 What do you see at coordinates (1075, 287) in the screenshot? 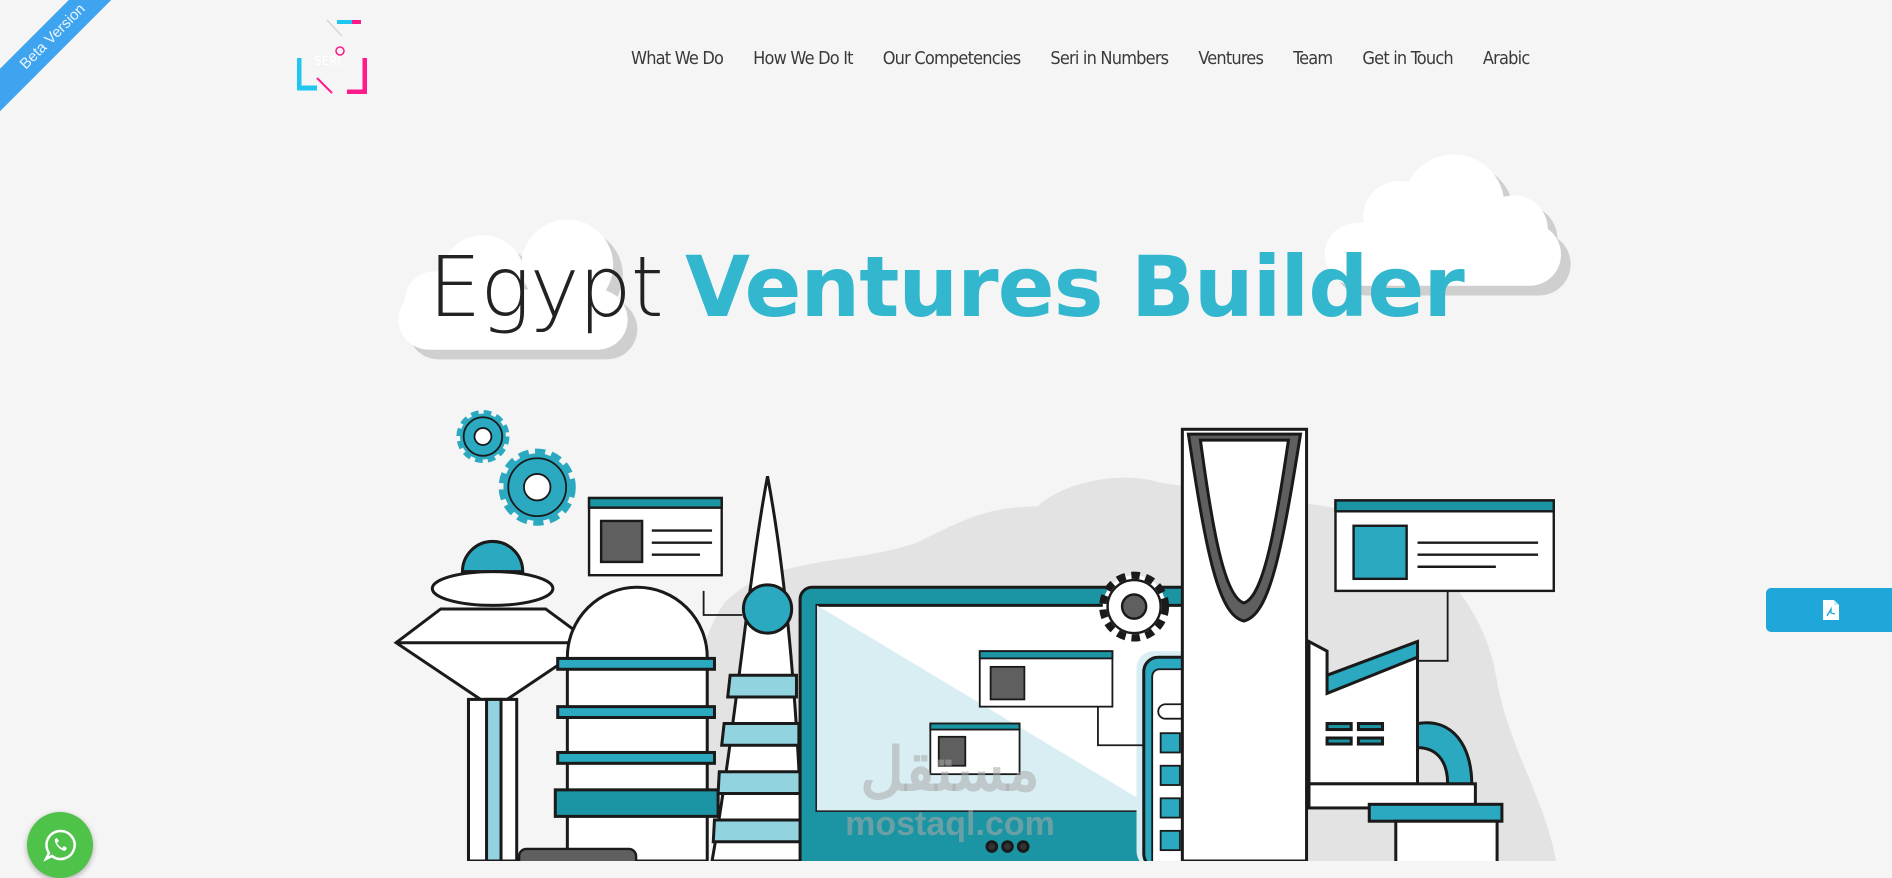
I see `hero-title-bold: Ventures Builder` at bounding box center [1075, 287].